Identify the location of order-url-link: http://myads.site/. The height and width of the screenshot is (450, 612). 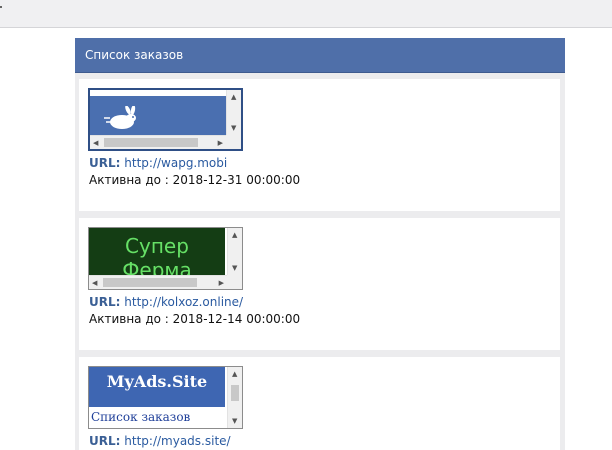
(177, 441).